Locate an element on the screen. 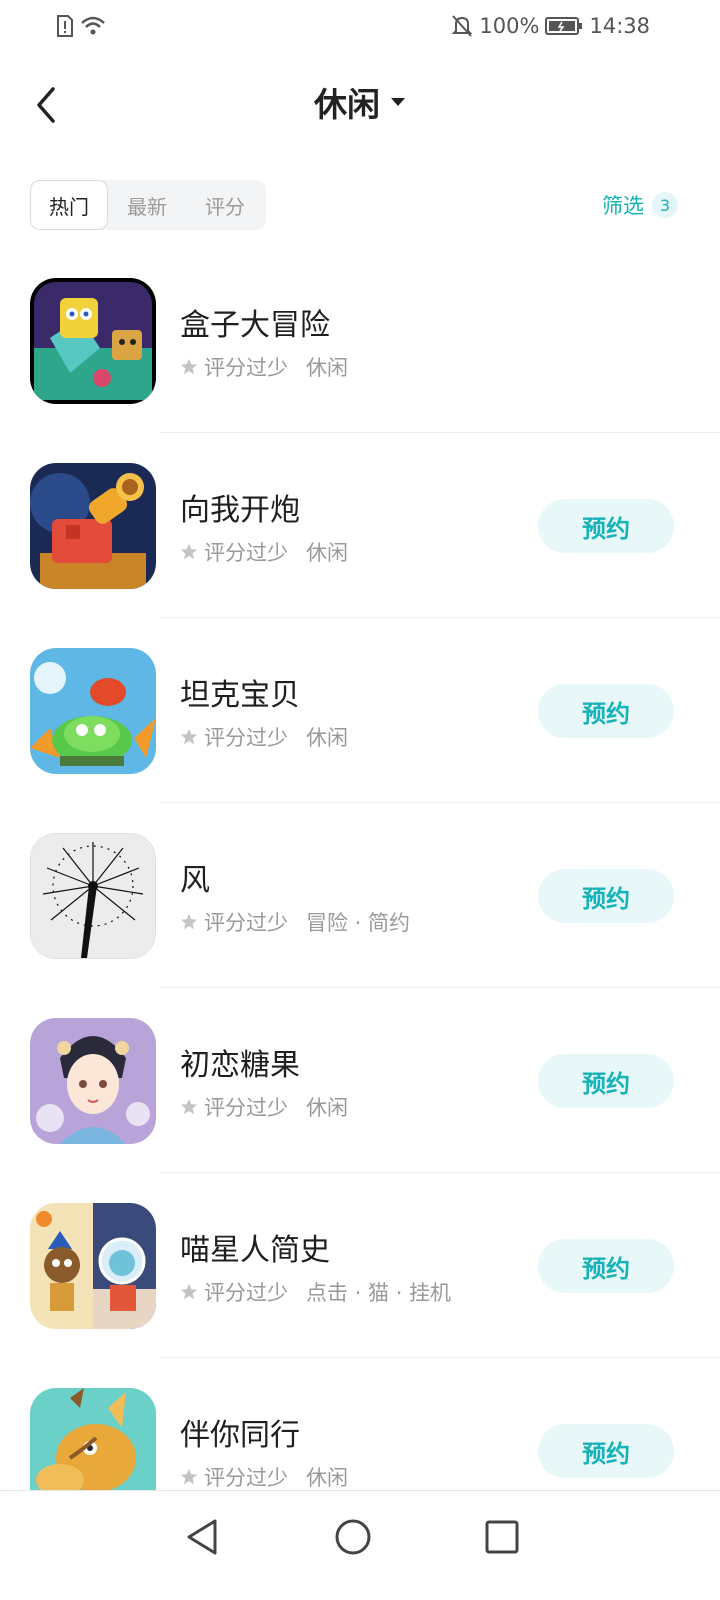 The image size is (720, 1600). game-item: 初恋糖果 评分过少 休闲 预约 is located at coordinates (360, 1080).